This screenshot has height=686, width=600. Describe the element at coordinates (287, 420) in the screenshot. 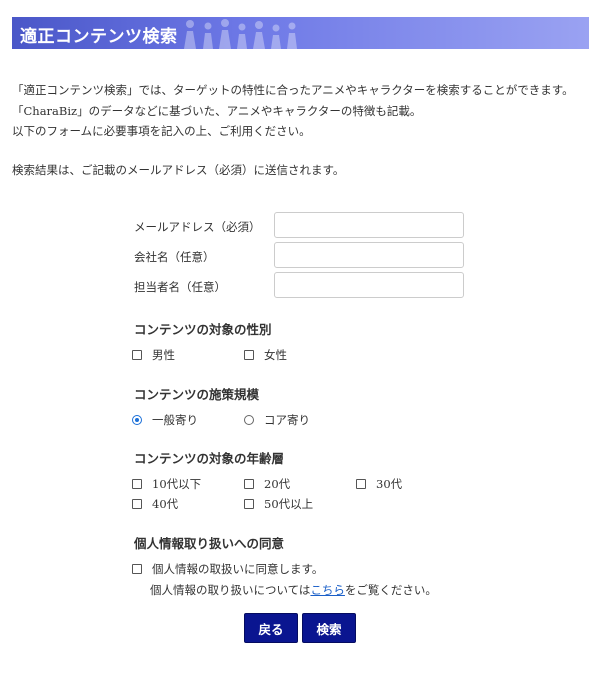

I see `option-label: コア寄り` at that location.